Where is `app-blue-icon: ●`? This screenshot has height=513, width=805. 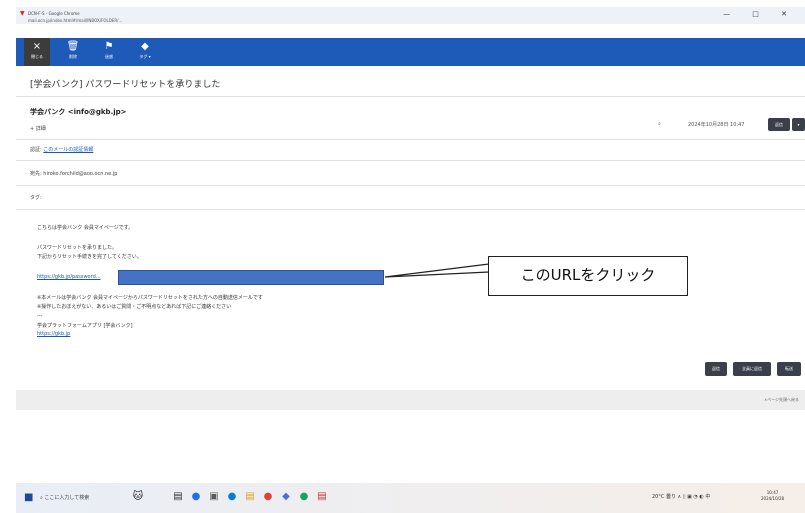 app-blue-icon: ● is located at coordinates (196, 497).